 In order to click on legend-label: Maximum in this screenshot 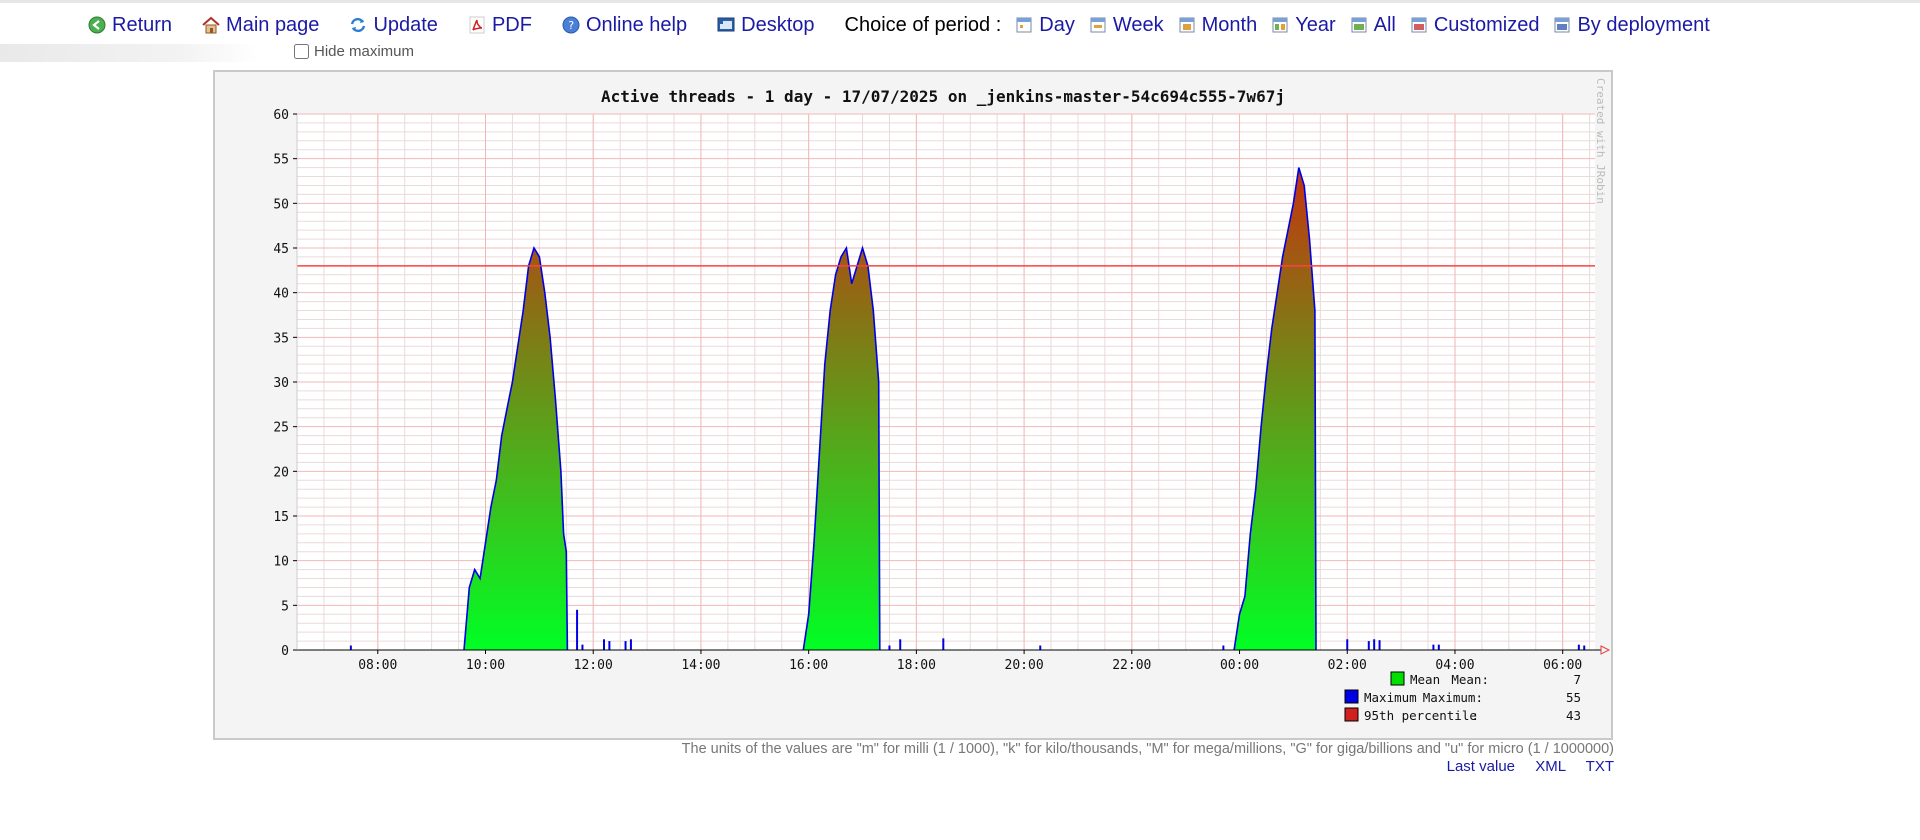, I will do `click(1390, 697)`.